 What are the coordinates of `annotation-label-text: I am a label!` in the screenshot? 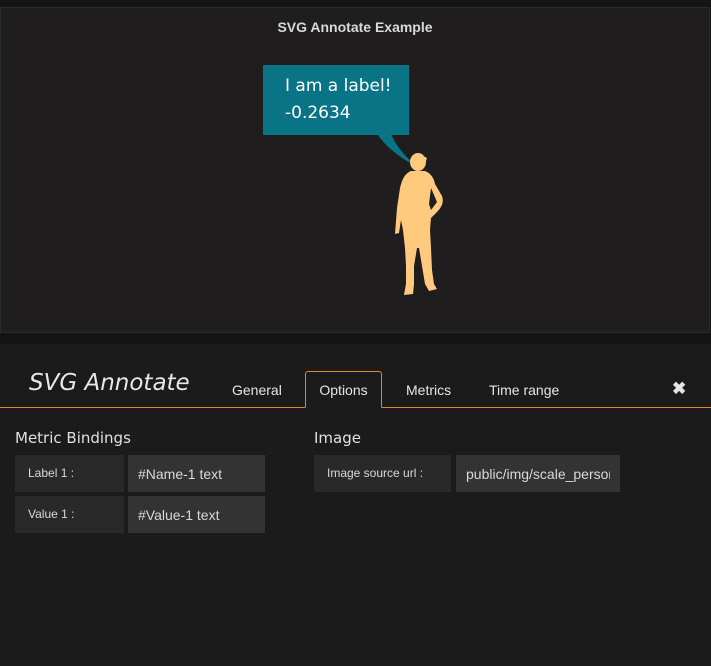 It's located at (338, 86).